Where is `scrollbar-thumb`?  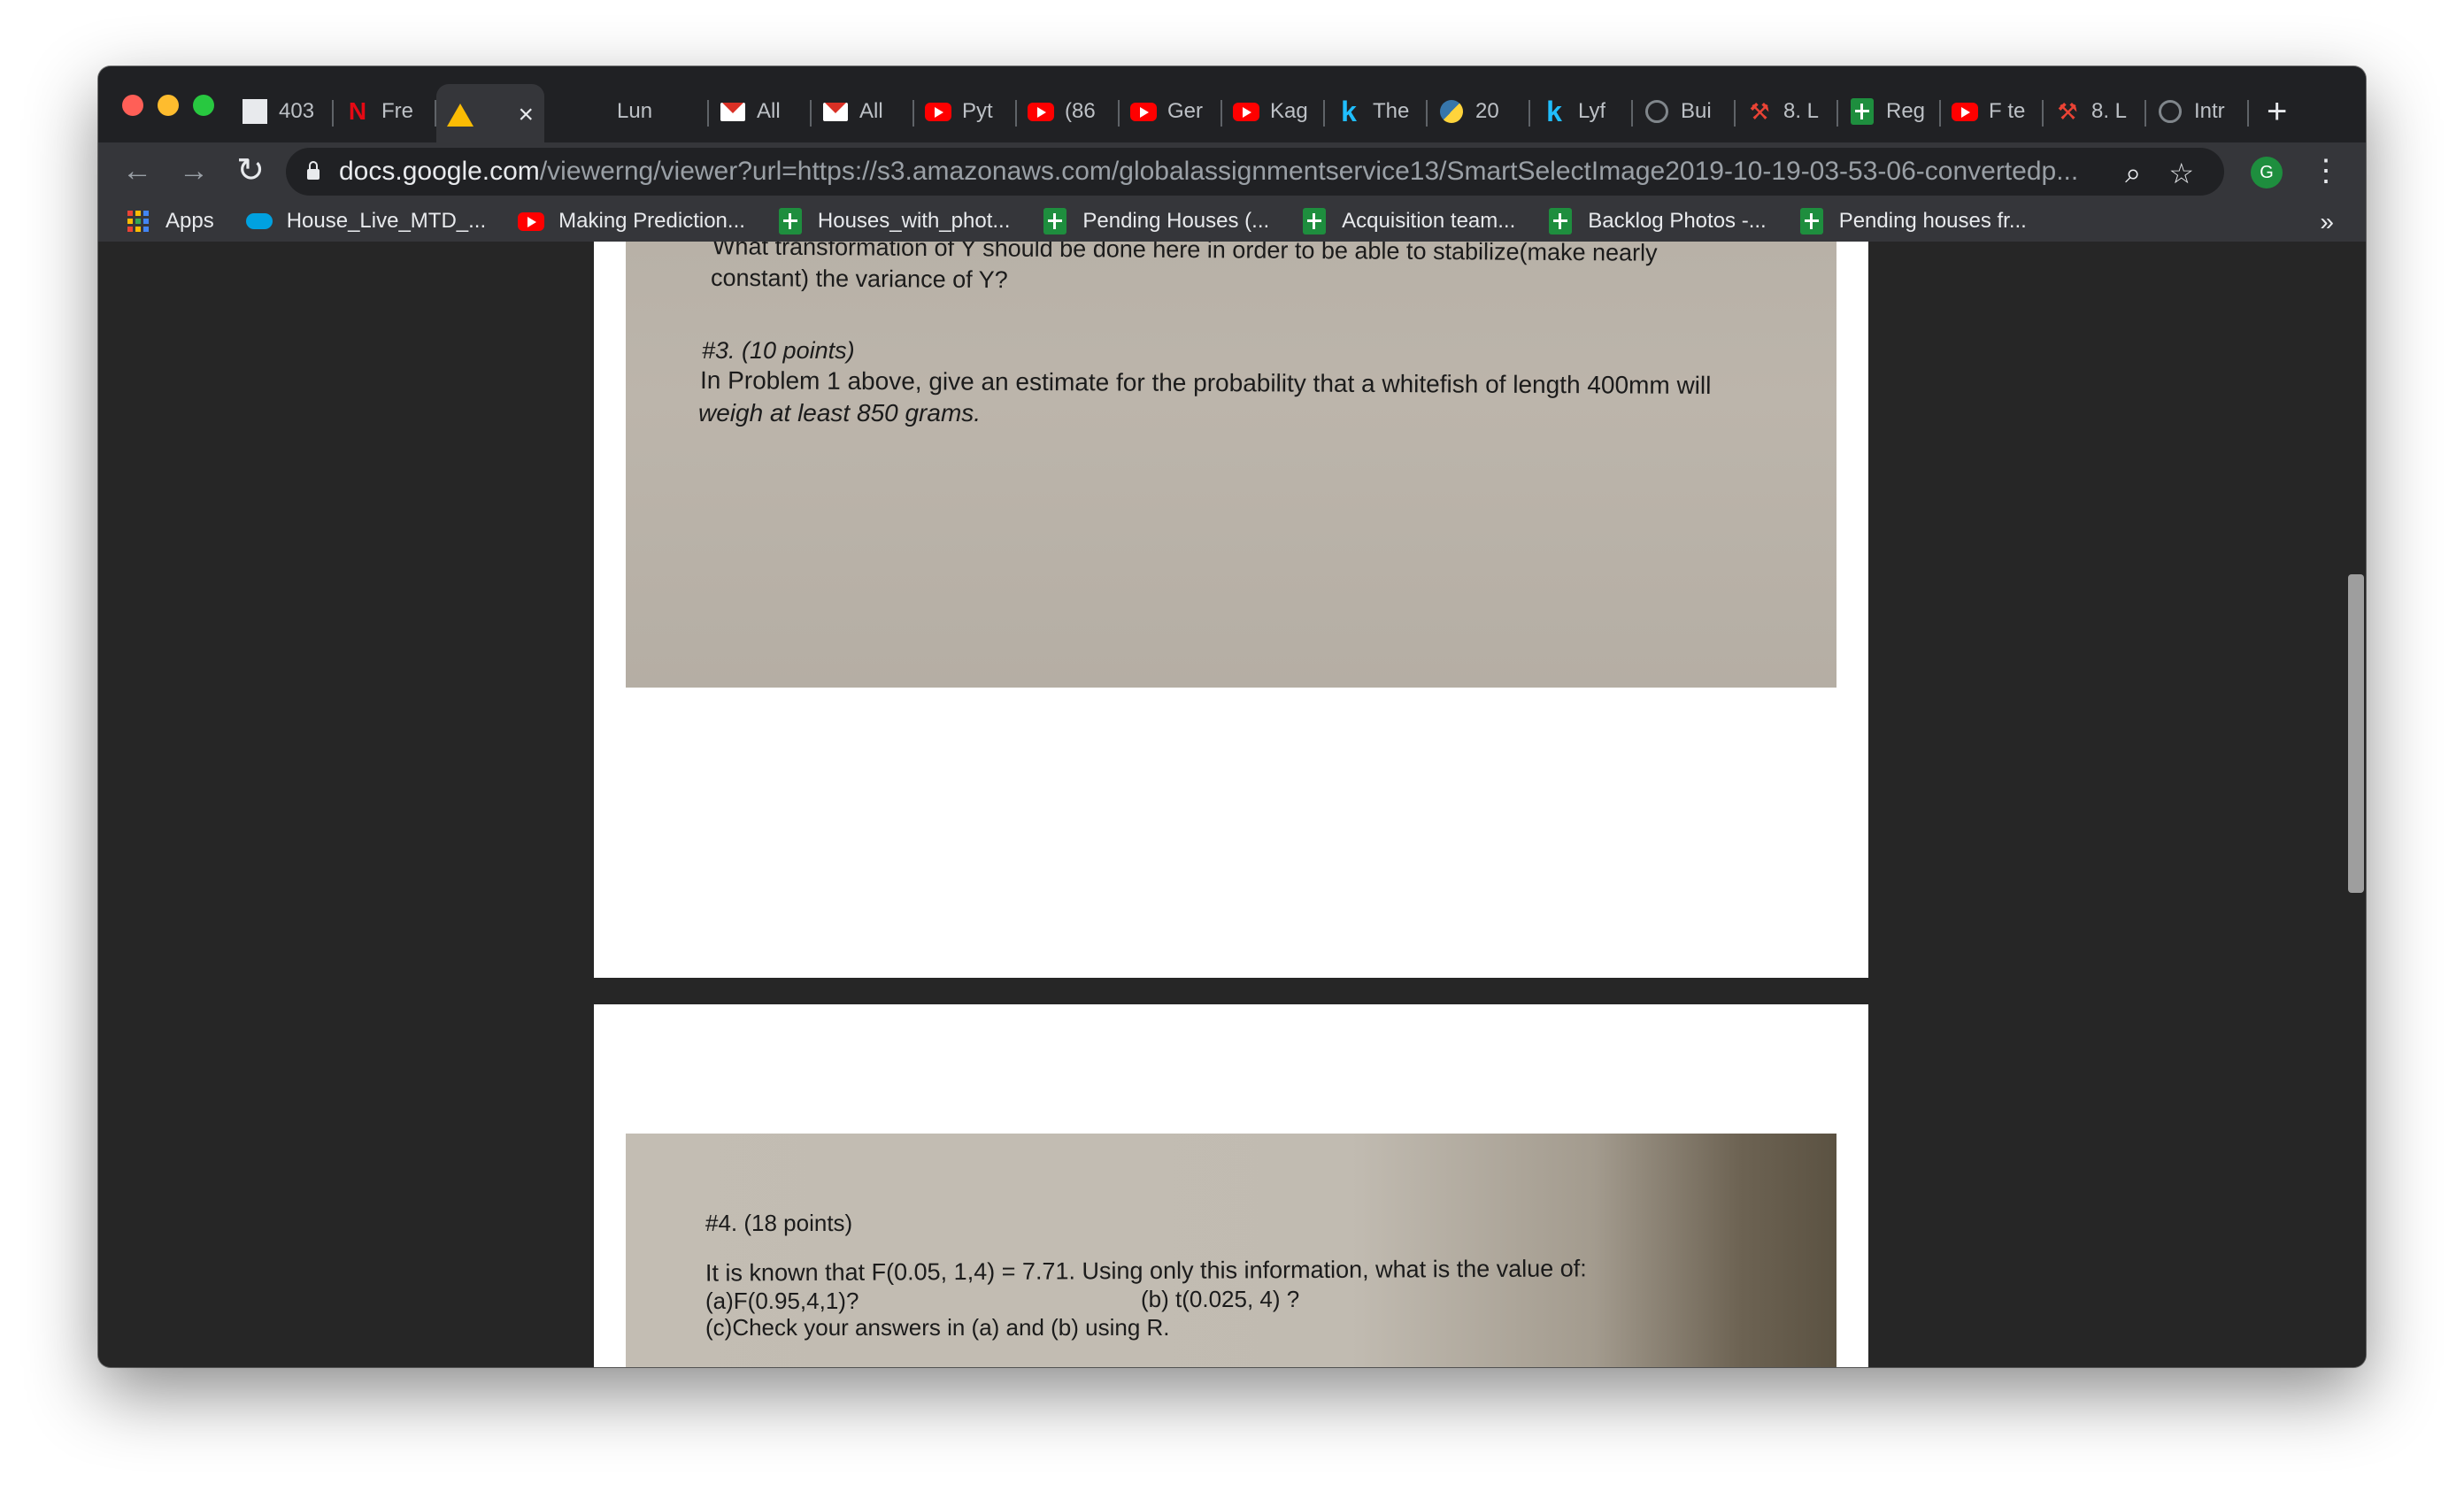
scrollbar-thumb is located at coordinates (2356, 733).